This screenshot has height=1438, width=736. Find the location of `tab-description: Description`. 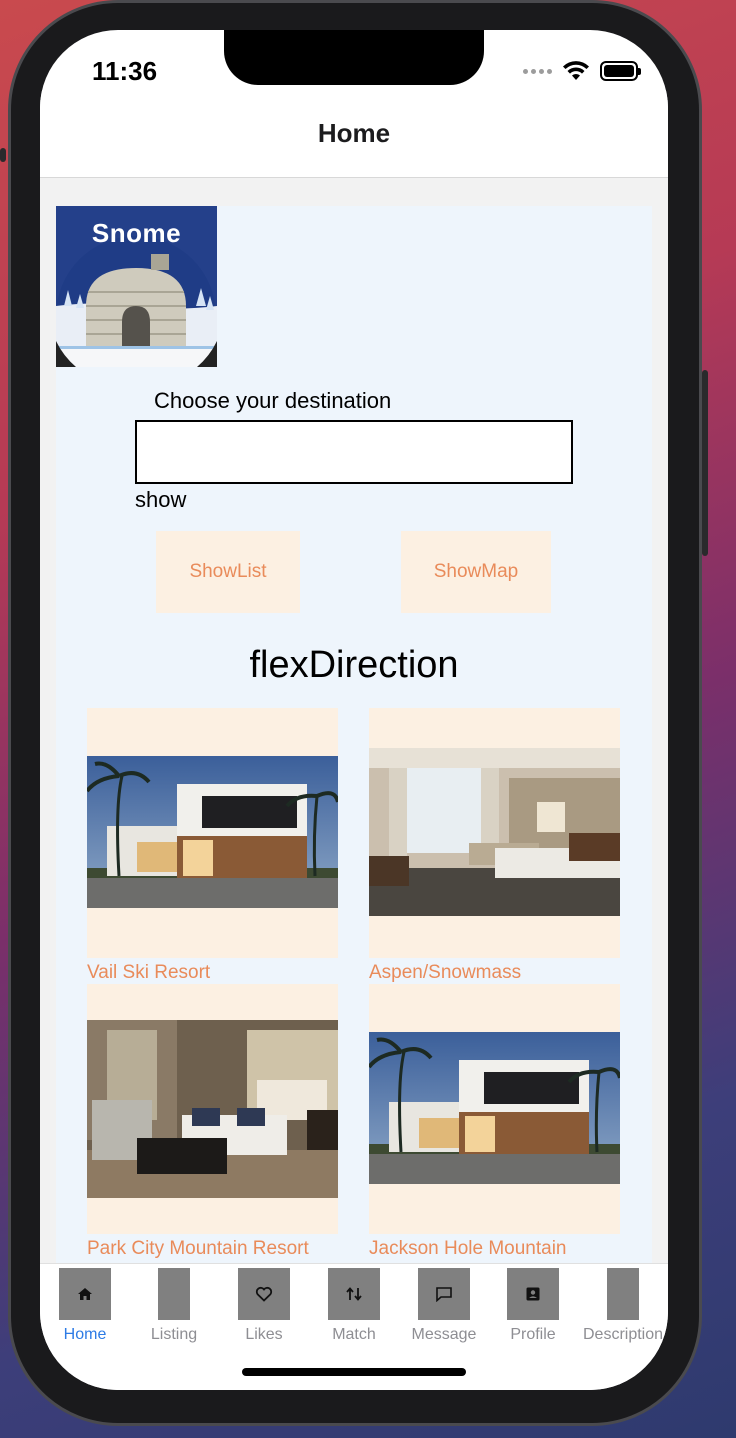

tab-description: Description is located at coordinates (623, 1306).